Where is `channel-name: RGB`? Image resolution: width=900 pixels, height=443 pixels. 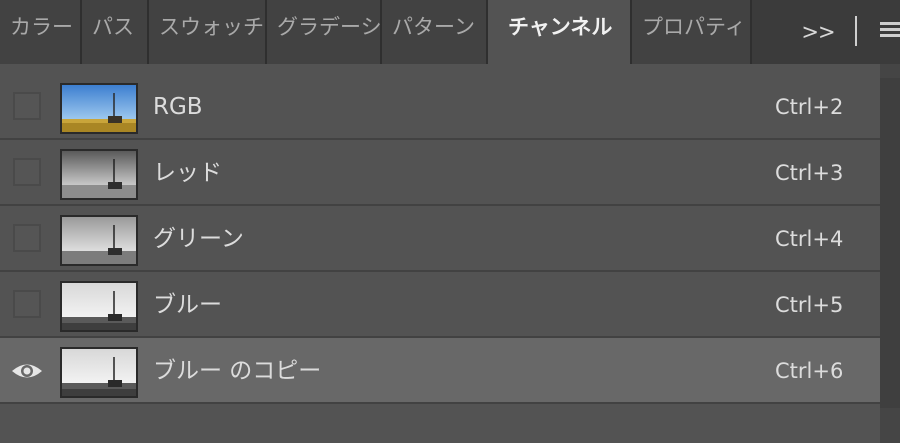
channel-name: RGB is located at coordinates (178, 107).